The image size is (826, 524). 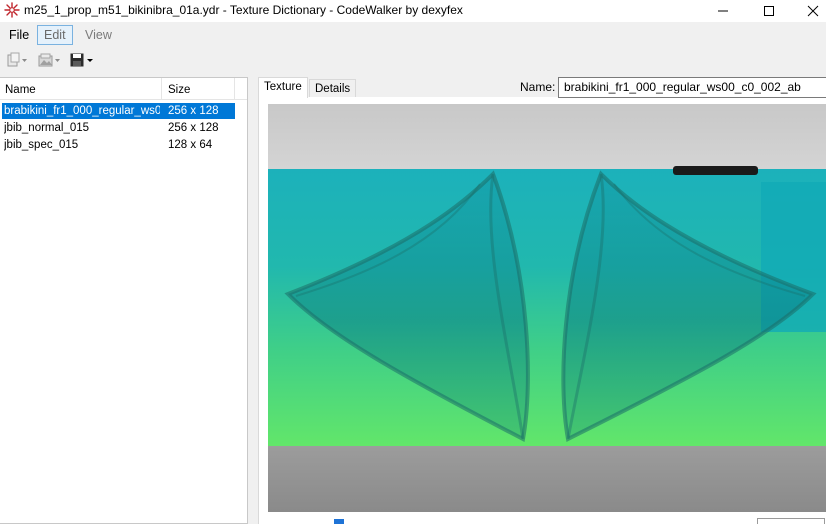 I want to click on minimize-icon, so click(x=723, y=11).